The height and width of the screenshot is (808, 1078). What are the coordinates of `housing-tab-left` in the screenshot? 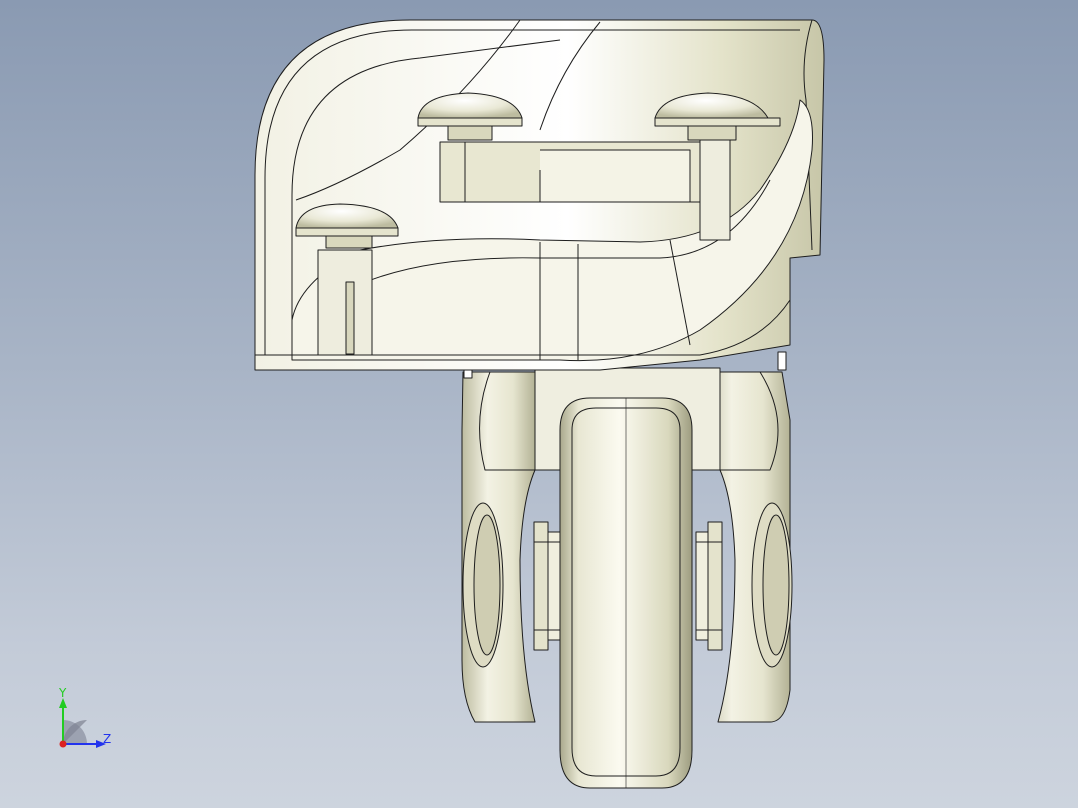 It's located at (468, 374).